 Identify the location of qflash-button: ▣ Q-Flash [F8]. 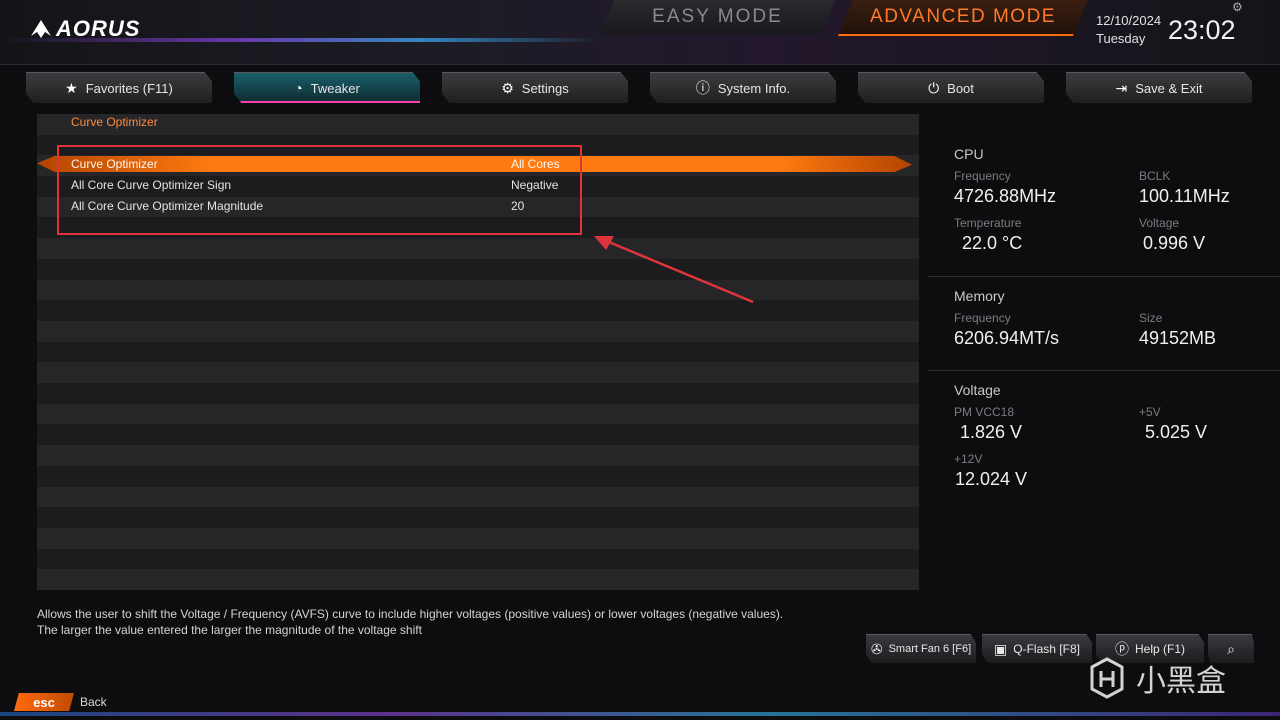
(1037, 648).